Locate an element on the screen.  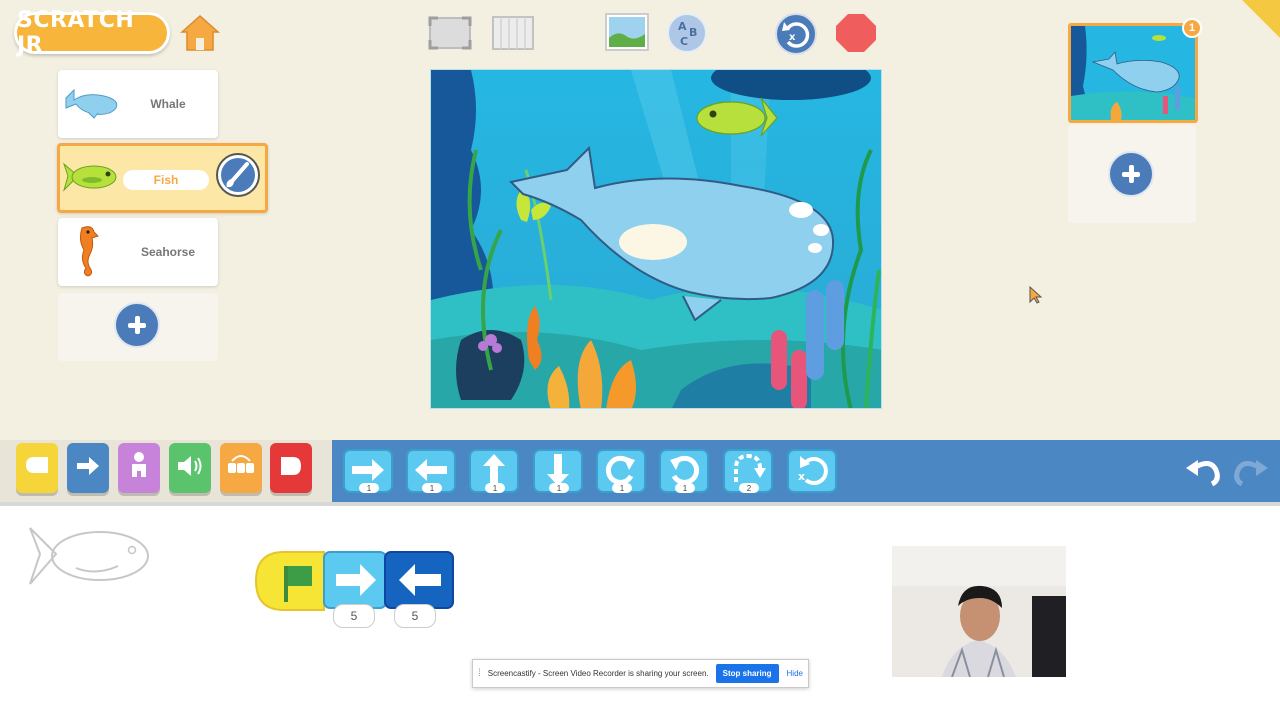
reset-characters-icon: x is located at coordinates (796, 34).